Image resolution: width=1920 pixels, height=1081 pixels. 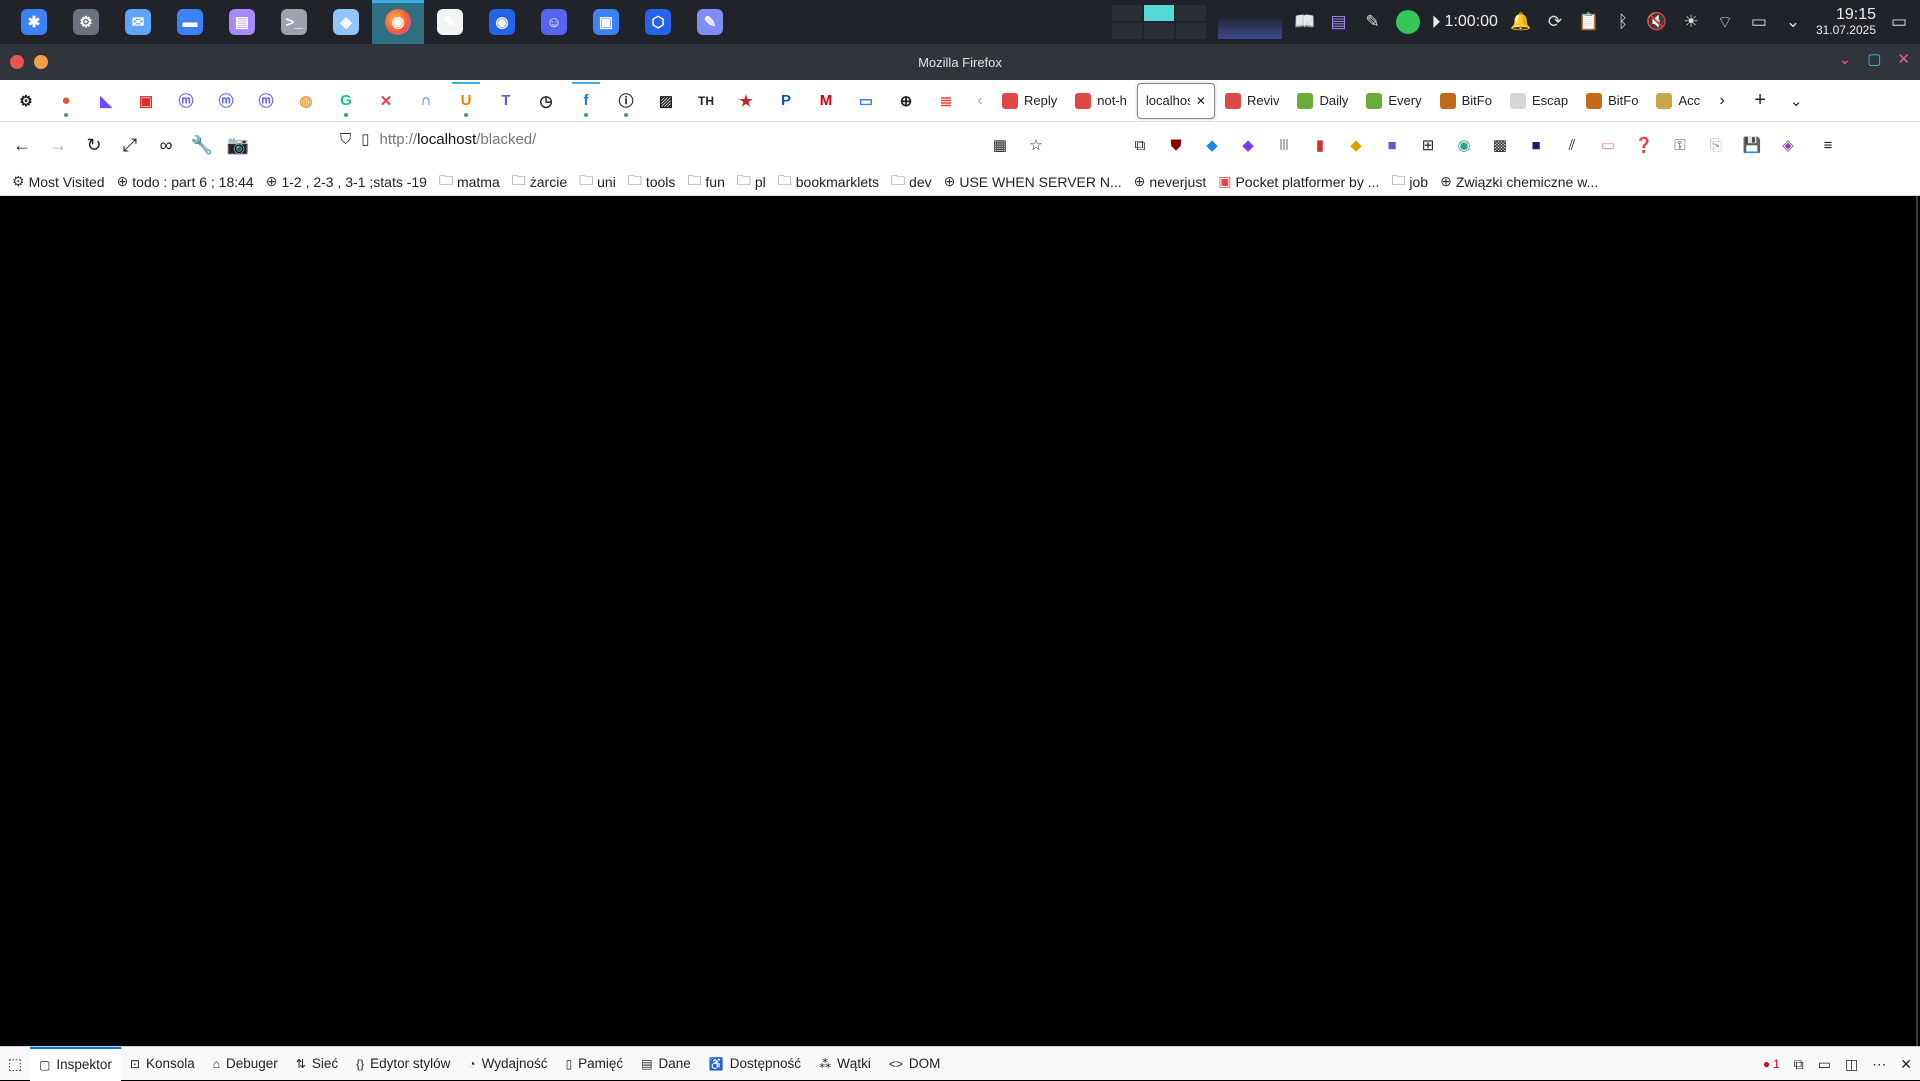 I want to click on notes-tray-icon: ▤, so click(x=1339, y=22).